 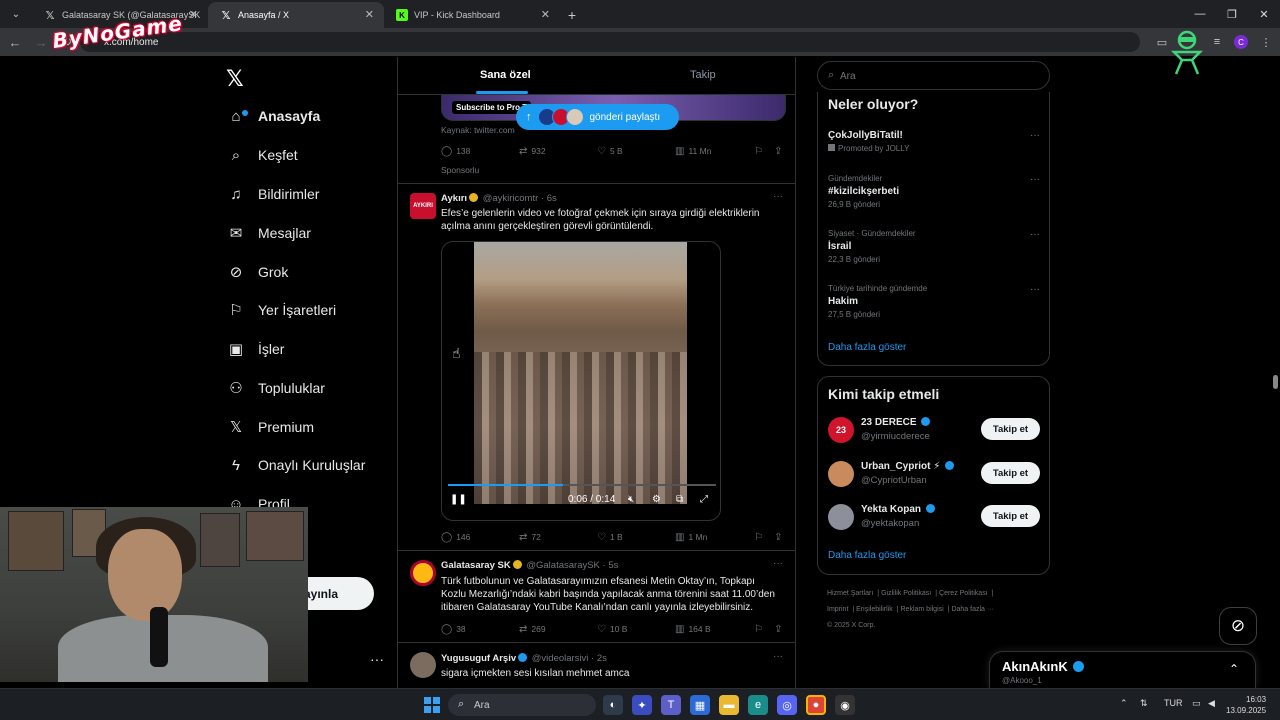 I want to click on ad-source: Kaynak: twitter.com, so click(x=478, y=130).